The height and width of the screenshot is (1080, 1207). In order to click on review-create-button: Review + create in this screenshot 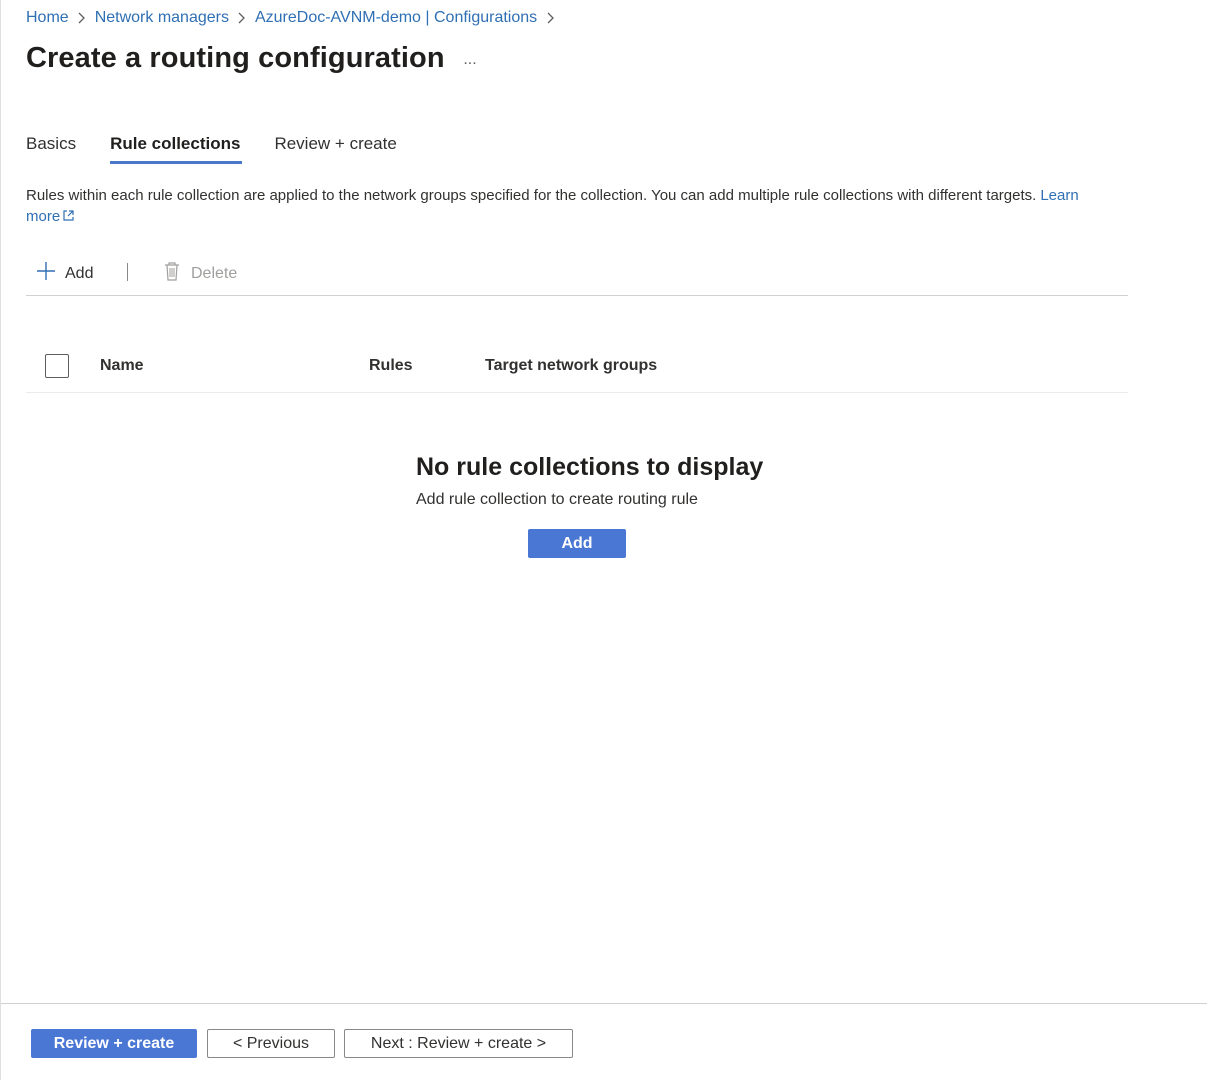, I will do `click(114, 1043)`.